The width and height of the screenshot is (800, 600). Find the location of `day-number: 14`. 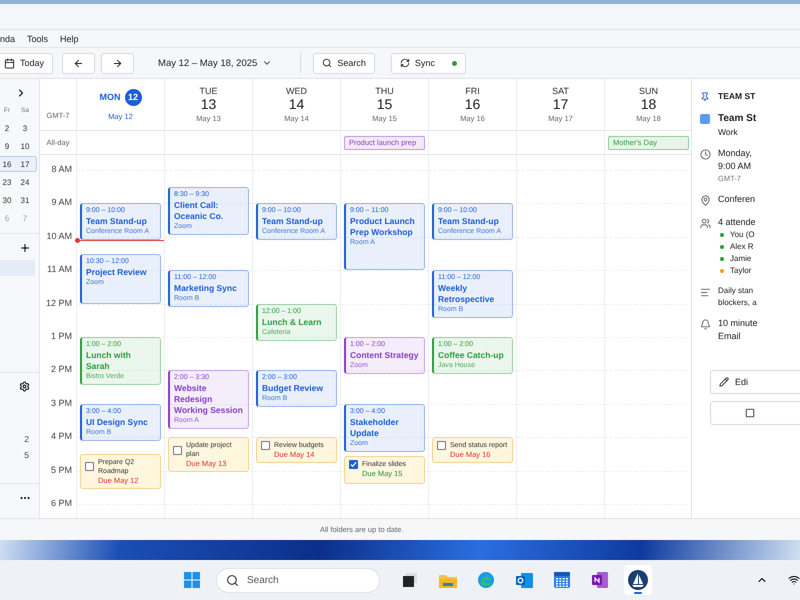

day-number: 14 is located at coordinates (296, 104).